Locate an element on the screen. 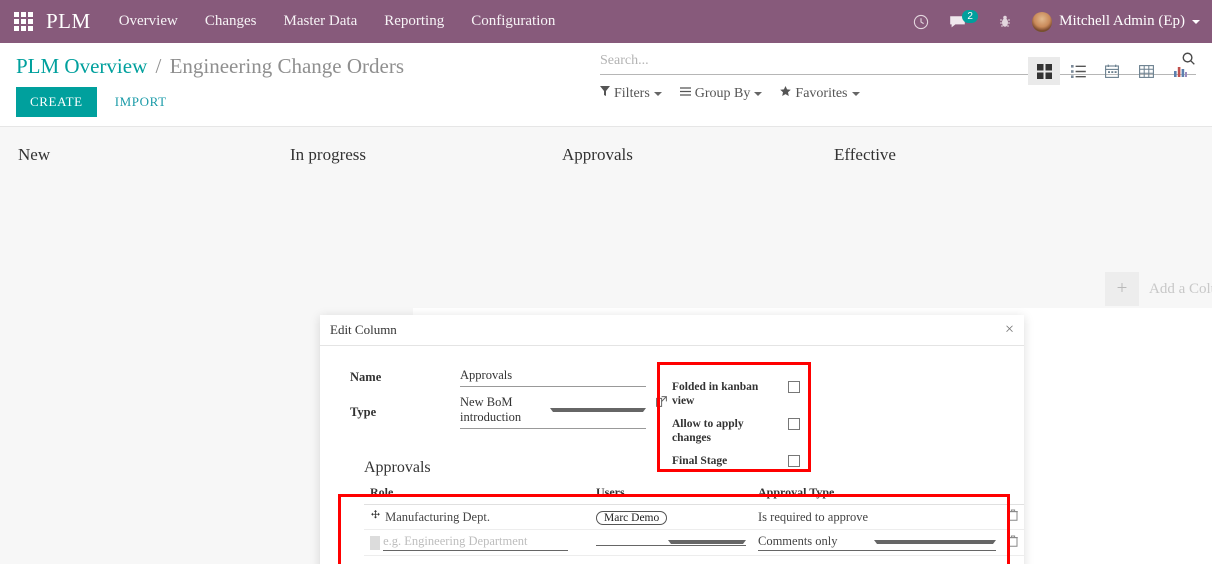 Image resolution: width=1212 pixels, height=564 pixels. menu-item-reporting: Reporting is located at coordinates (414, 21).